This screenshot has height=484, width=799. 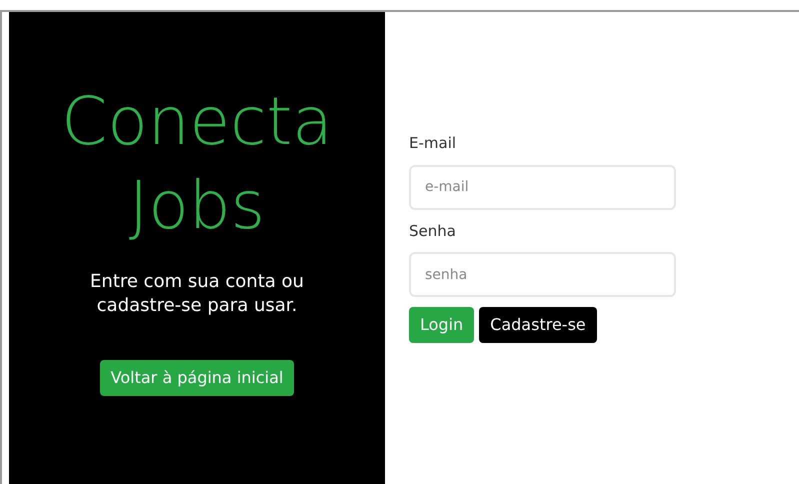 I want to click on back-button: Voltar à página inicial, so click(x=197, y=378).